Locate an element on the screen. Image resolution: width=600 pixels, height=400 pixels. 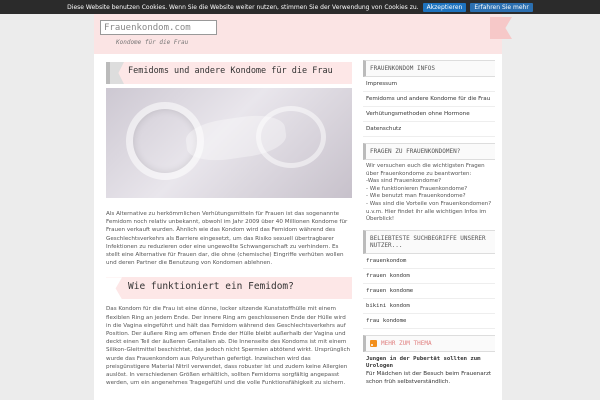
post-title-box: Femidoms und andere Kondome für die Frau is located at coordinates (229, 73).